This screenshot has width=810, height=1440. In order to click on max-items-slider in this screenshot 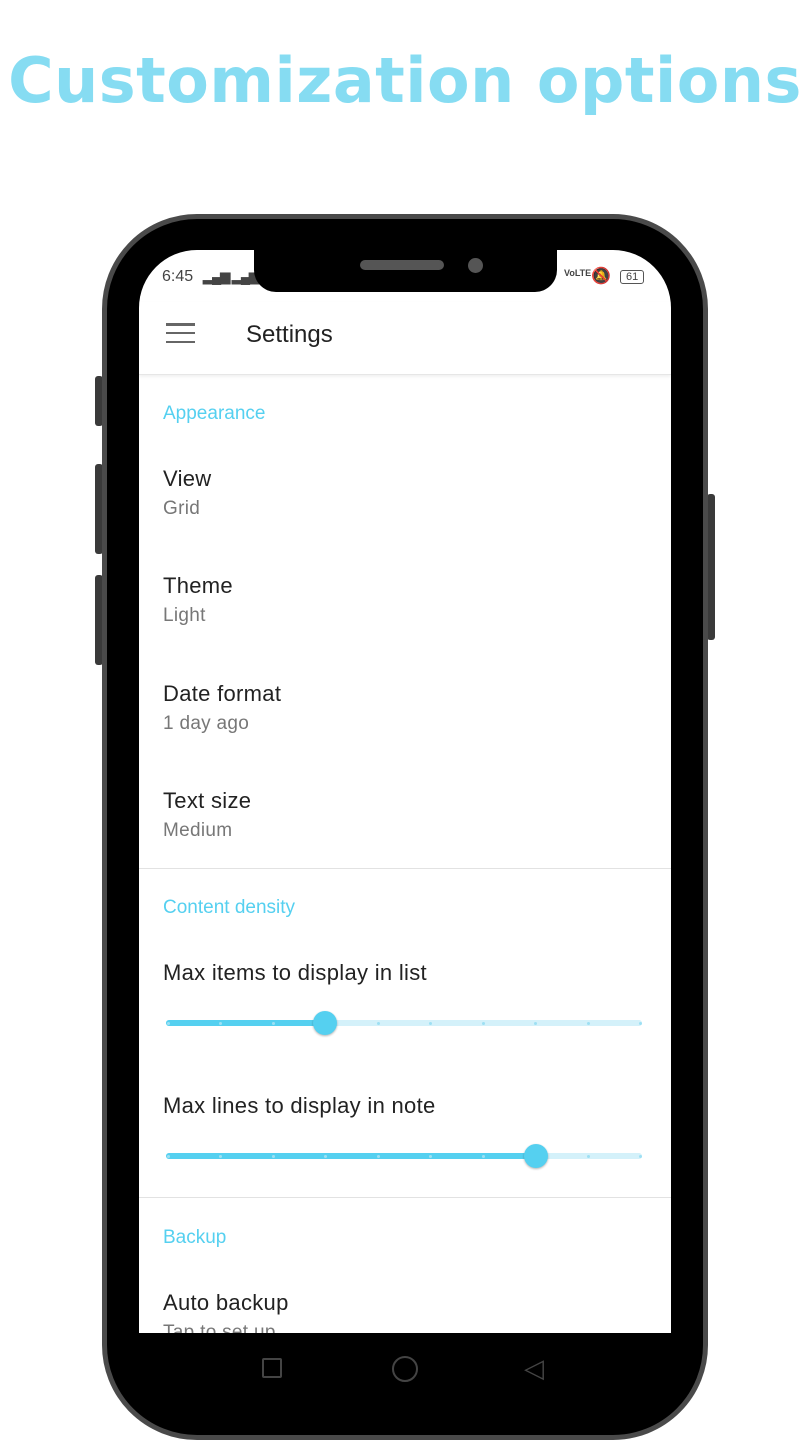, I will do `click(404, 1023)`.